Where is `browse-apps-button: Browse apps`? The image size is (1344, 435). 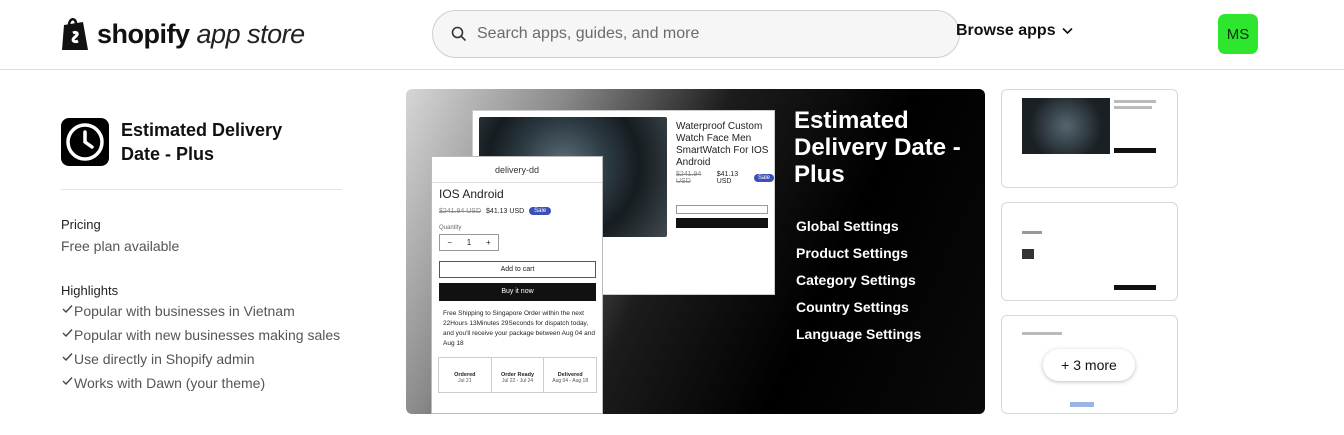 browse-apps-button: Browse apps is located at coordinates (1014, 31).